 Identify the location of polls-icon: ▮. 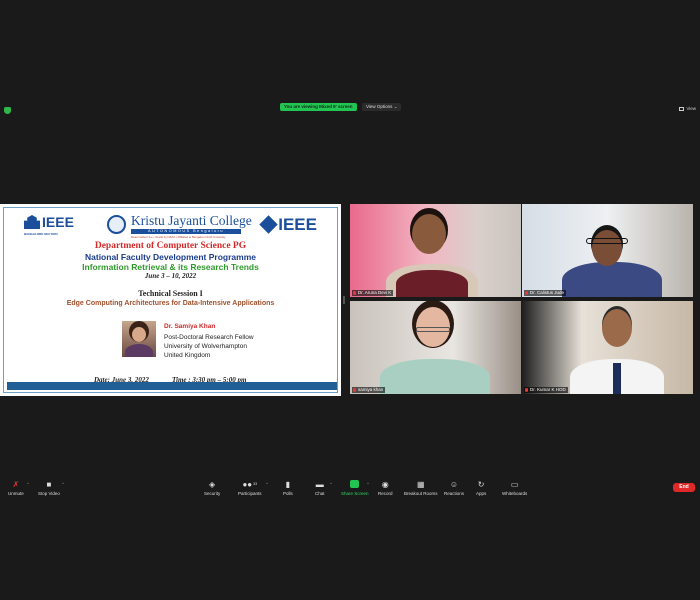
(288, 484).